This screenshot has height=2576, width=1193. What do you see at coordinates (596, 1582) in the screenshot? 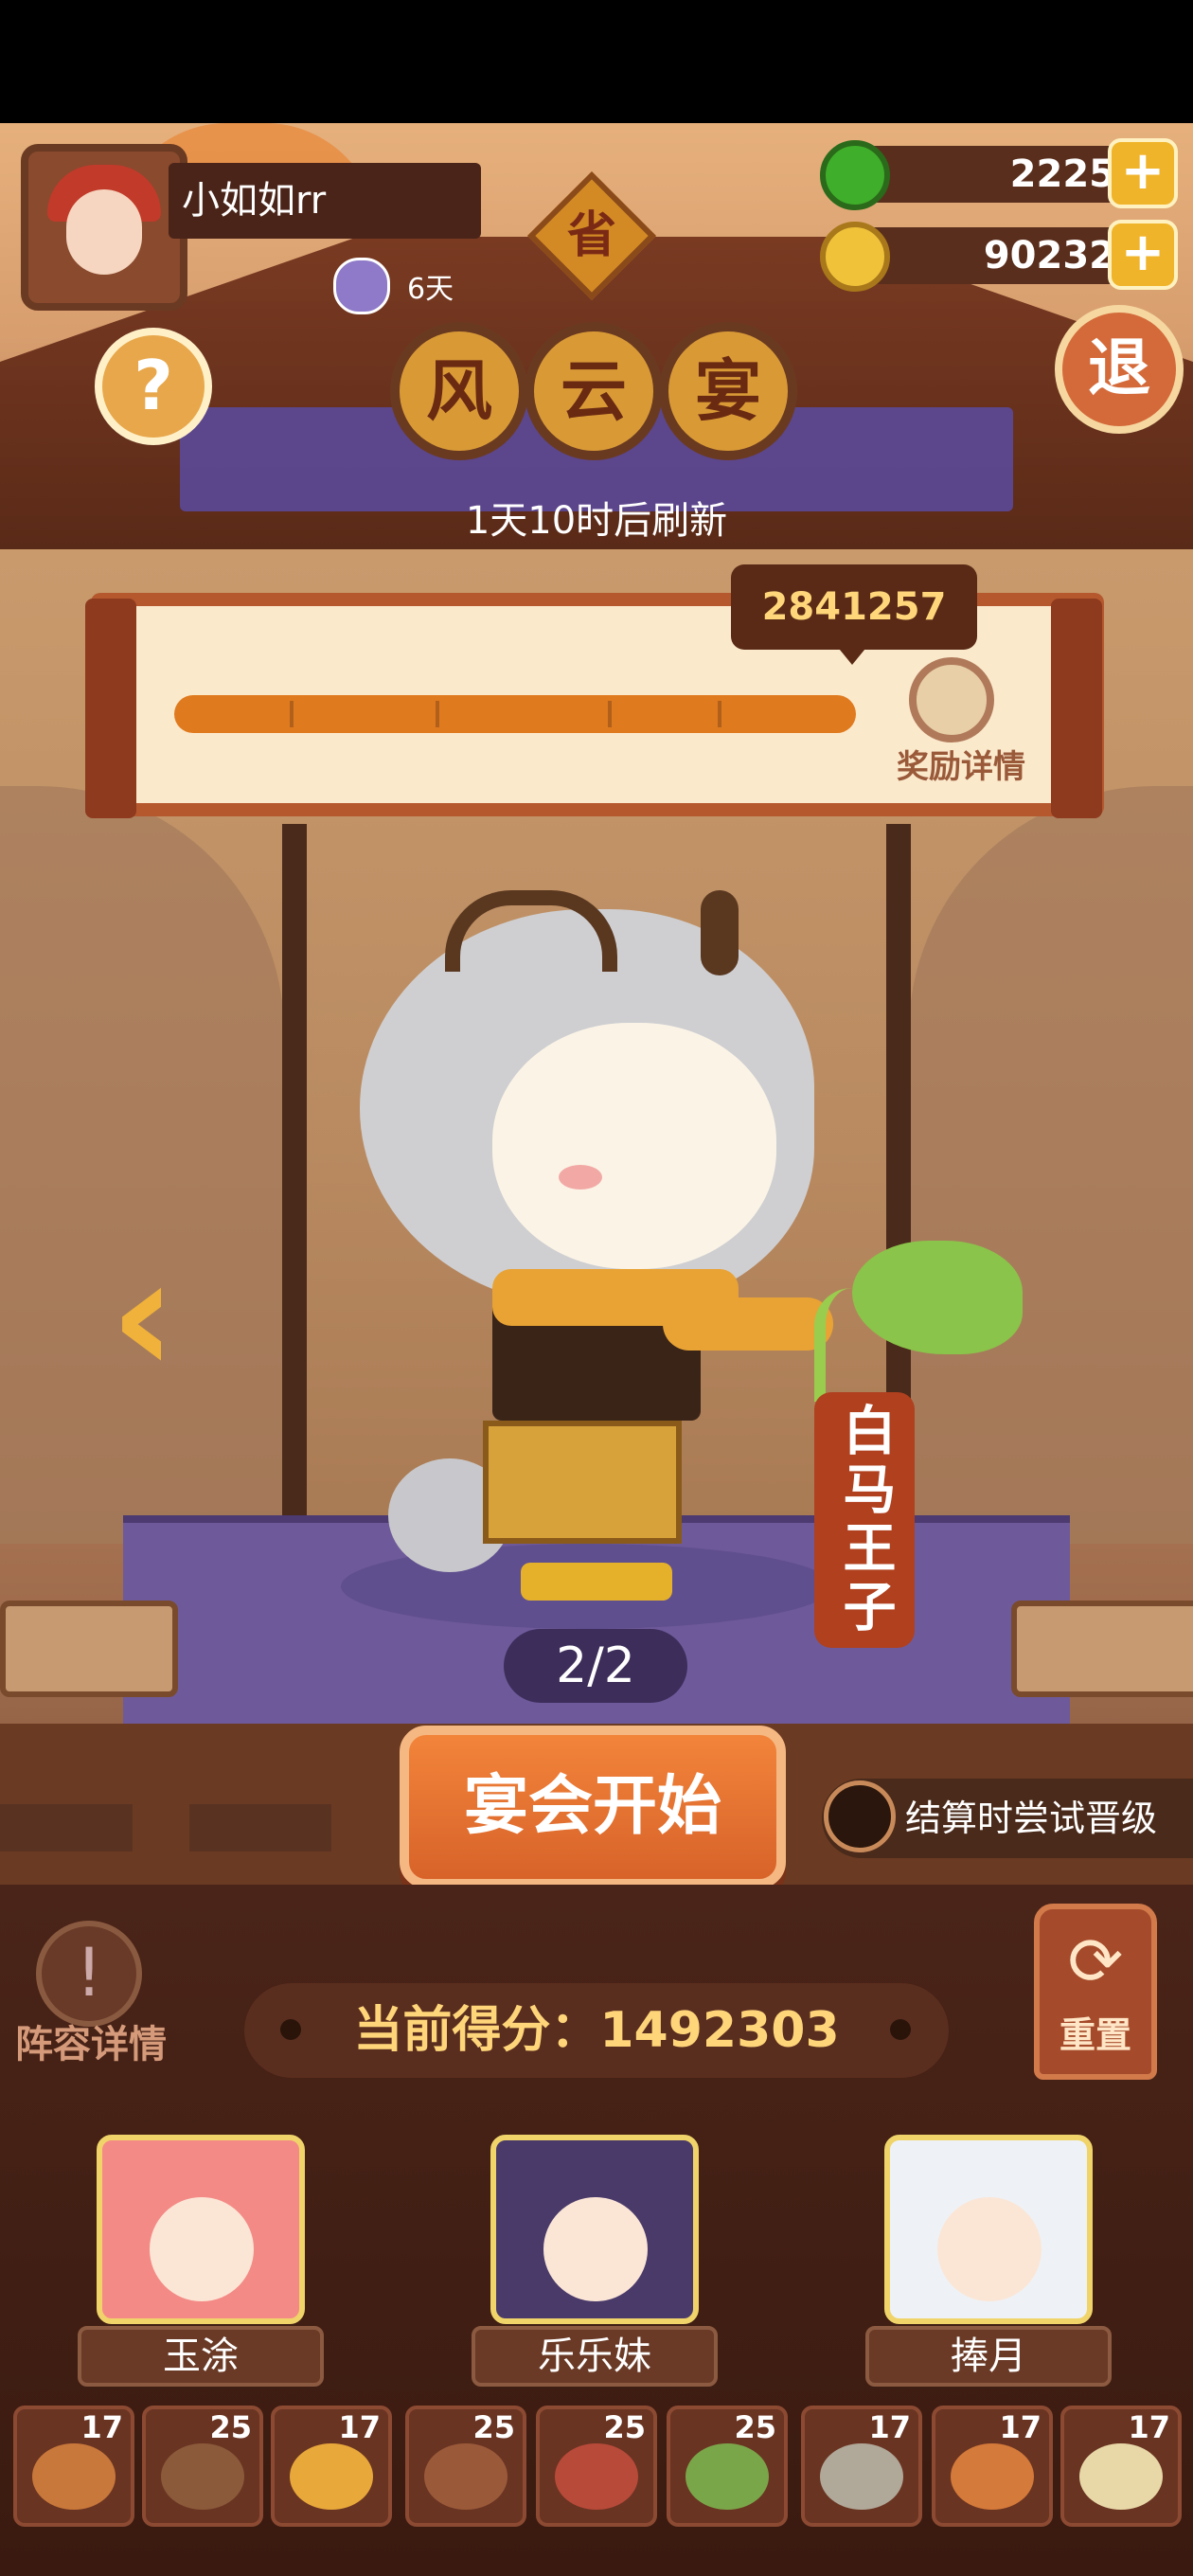
I see `character-feet` at bounding box center [596, 1582].